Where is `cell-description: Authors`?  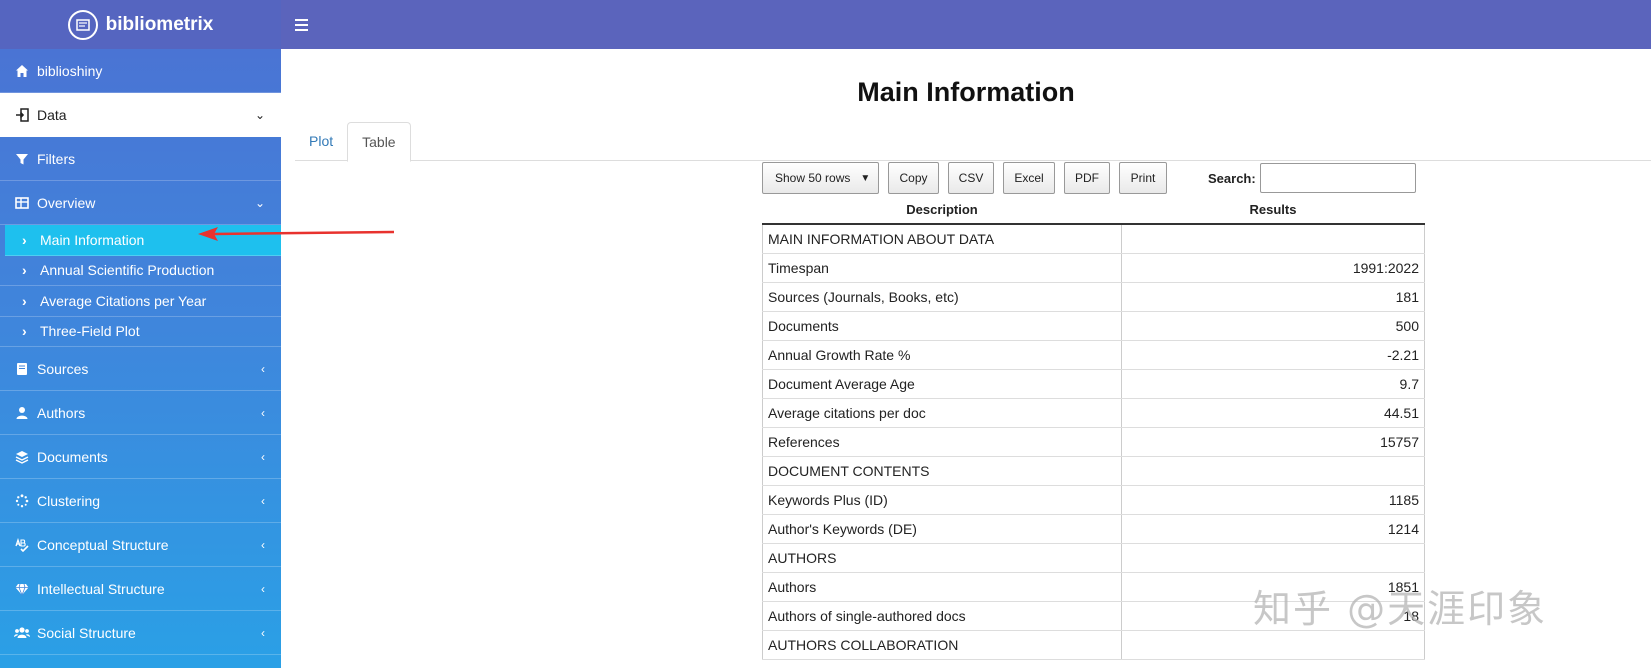 cell-description: Authors is located at coordinates (942, 587).